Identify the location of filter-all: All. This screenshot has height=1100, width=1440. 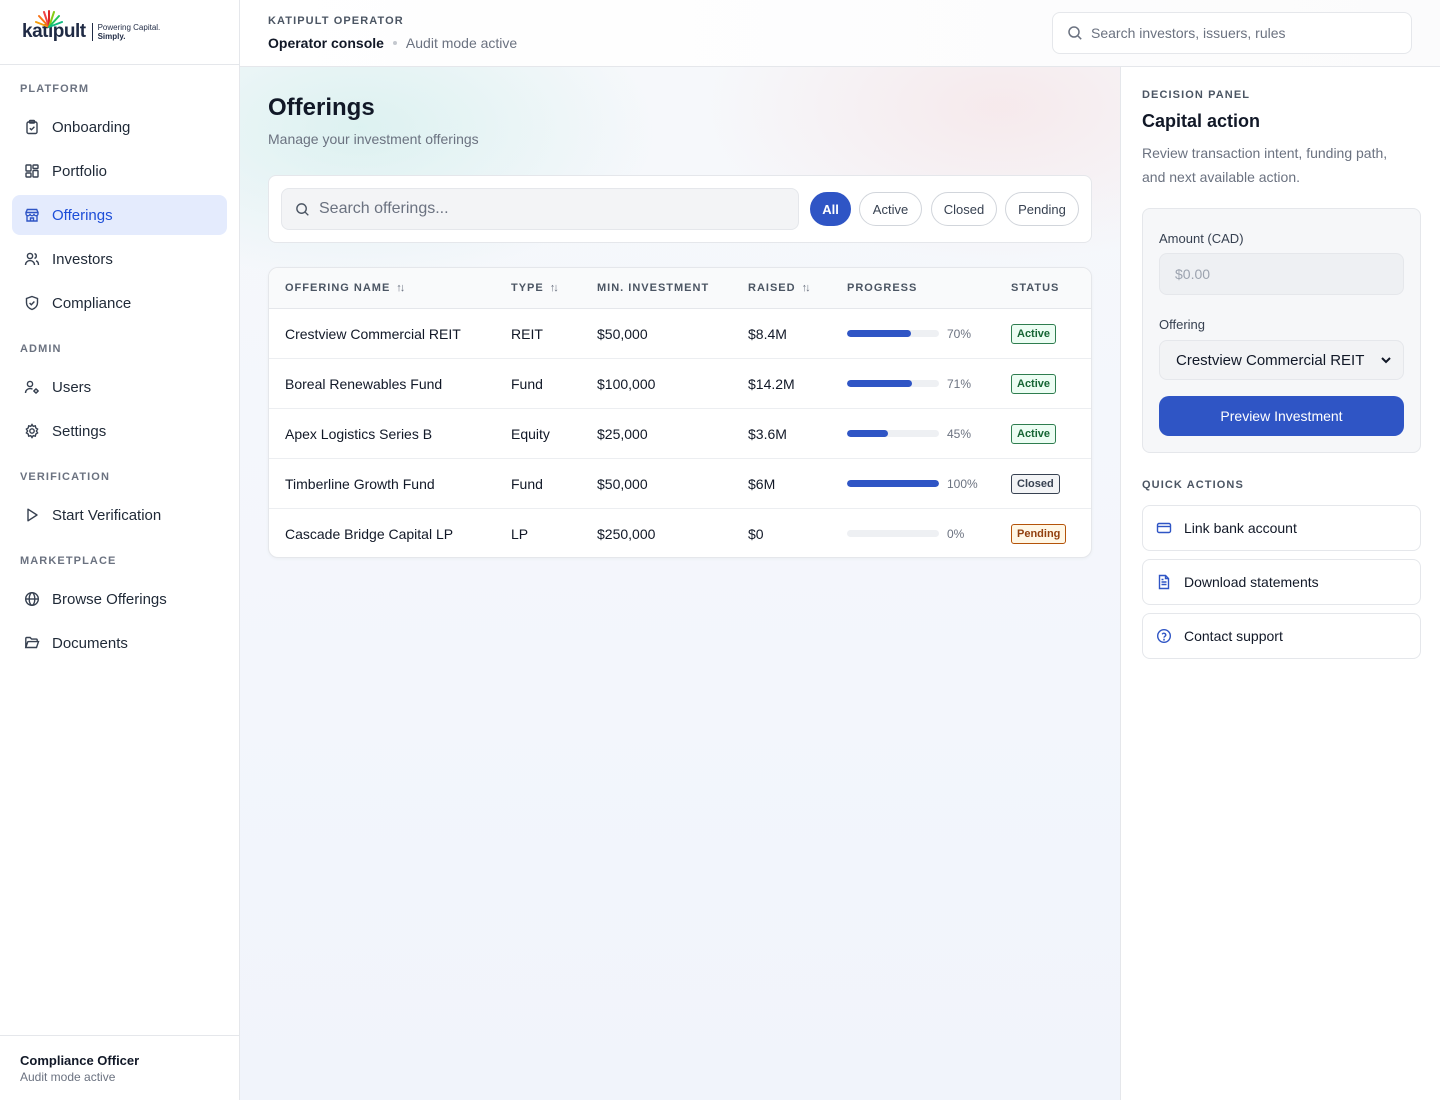
(830, 209).